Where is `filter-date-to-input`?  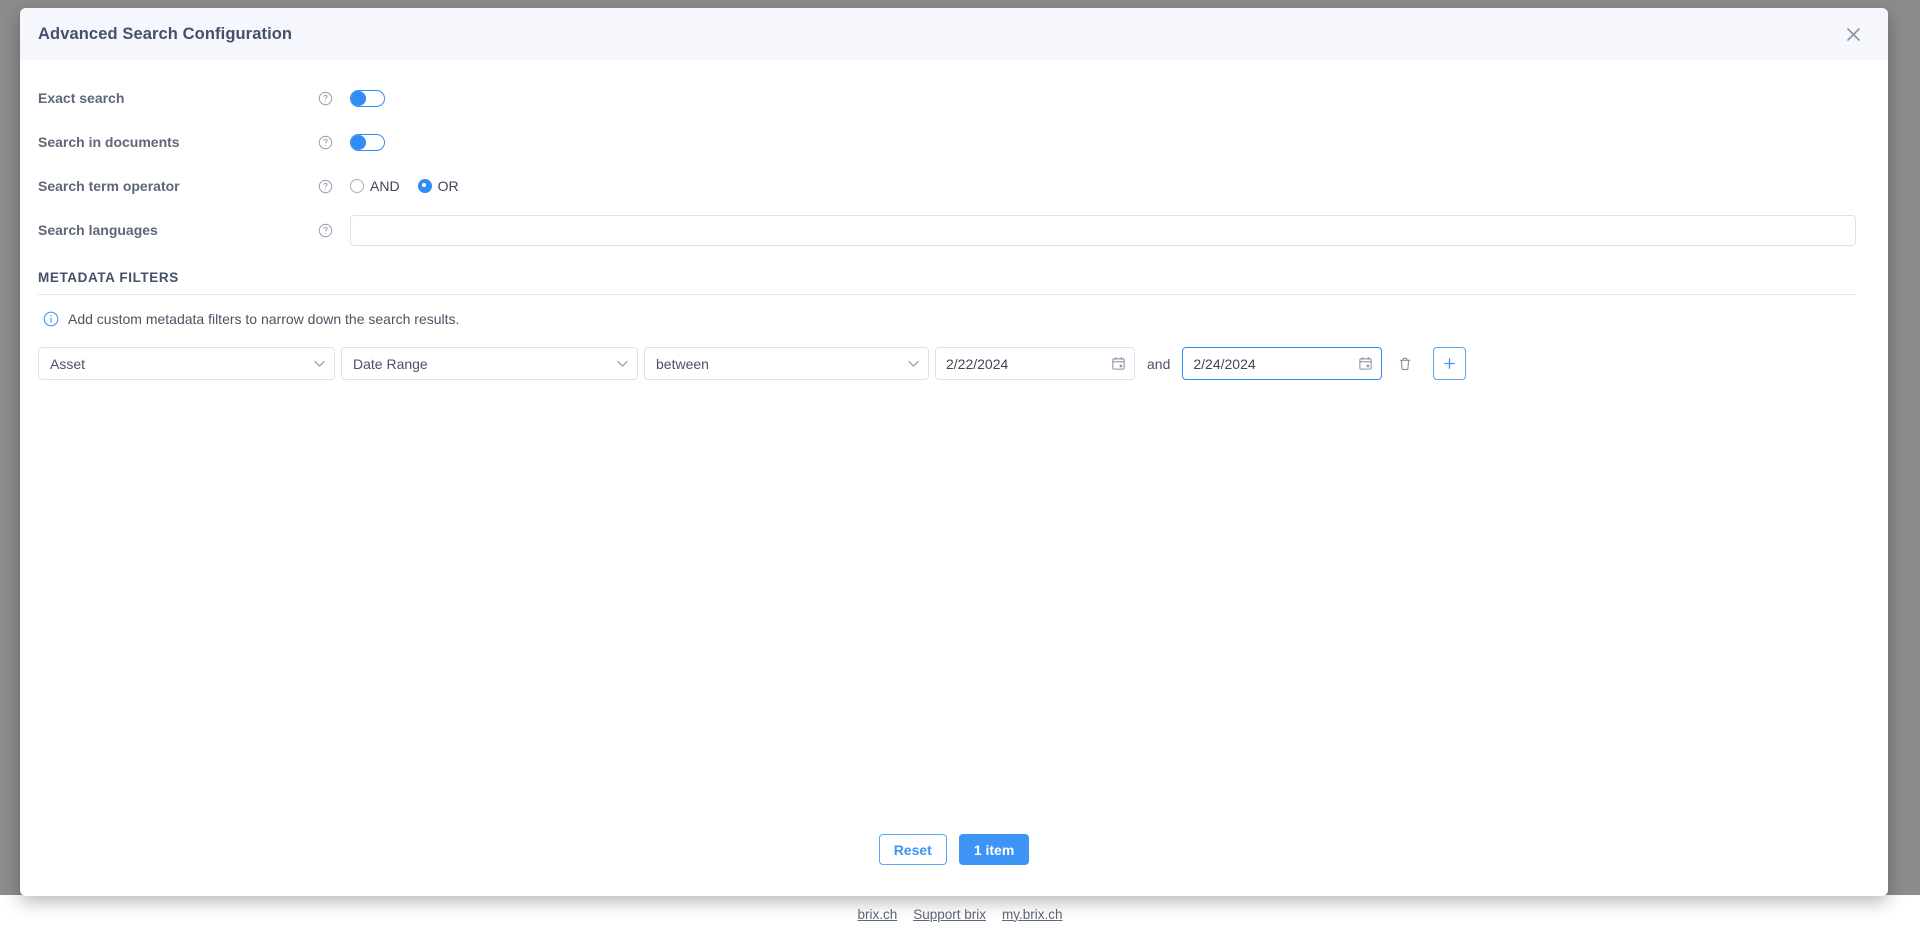
filter-date-to-input is located at coordinates (1282, 363).